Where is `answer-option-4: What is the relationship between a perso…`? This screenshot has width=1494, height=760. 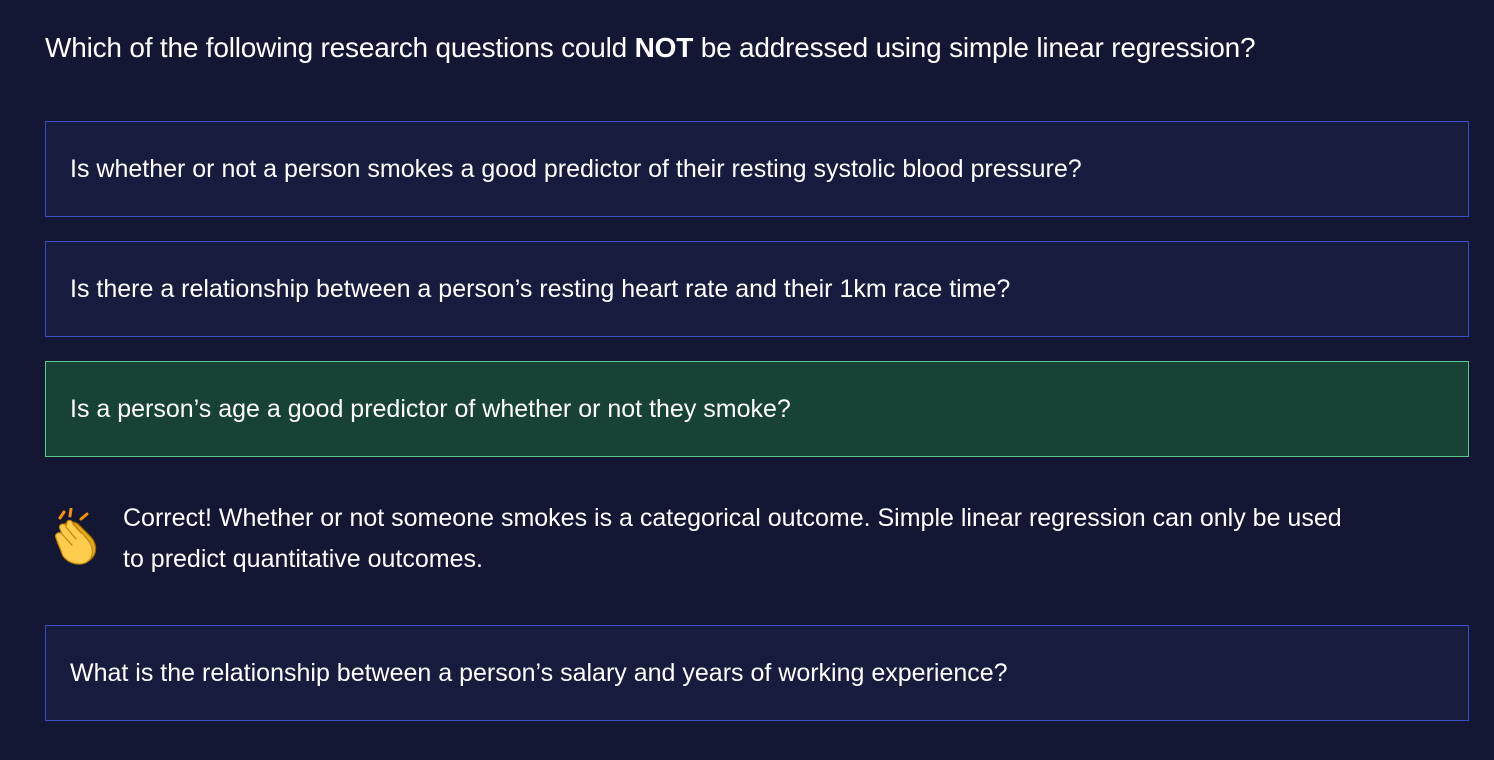
answer-option-4: What is the relationship between a perso… is located at coordinates (757, 673).